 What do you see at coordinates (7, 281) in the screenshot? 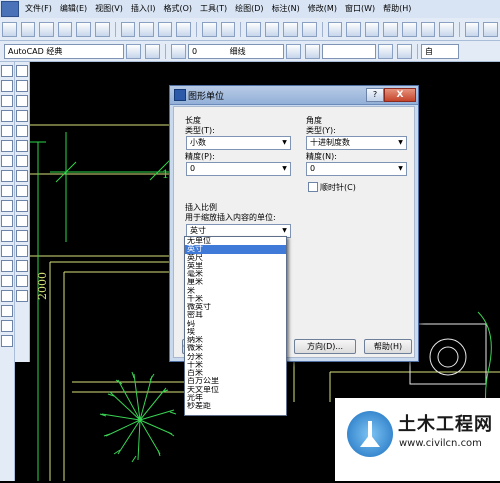
I see `hatch-icon` at bounding box center [7, 281].